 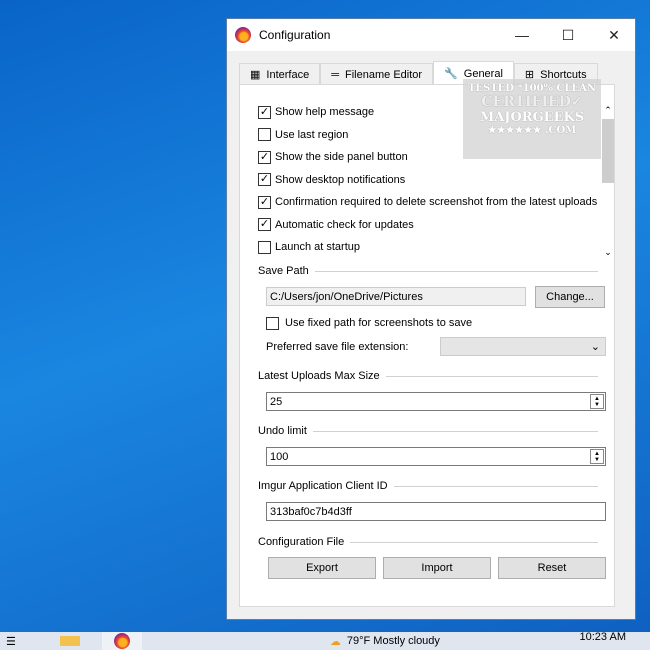 I want to click on option-checkbox: Launch at startup, so click(x=427, y=247).